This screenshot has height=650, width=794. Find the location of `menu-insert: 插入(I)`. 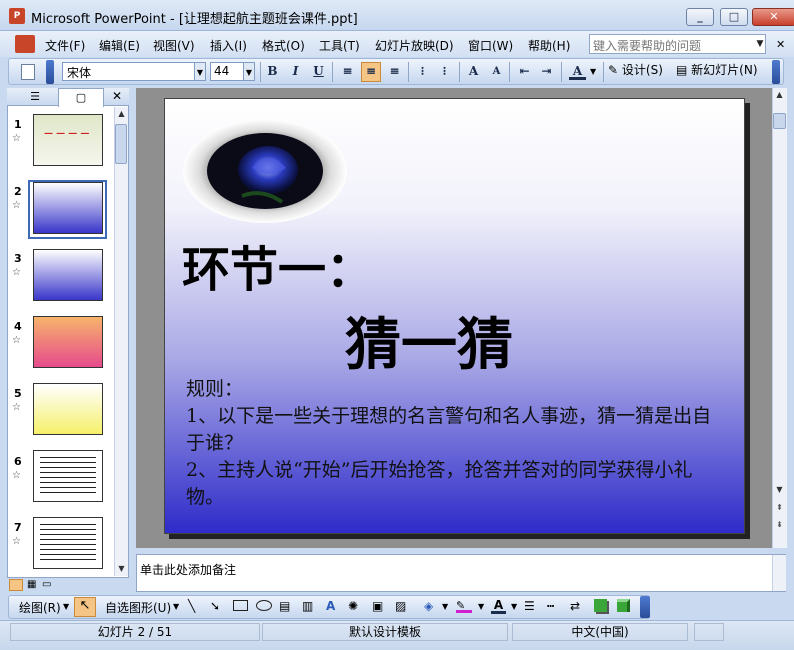

menu-insert: 插入(I) is located at coordinates (228, 45).